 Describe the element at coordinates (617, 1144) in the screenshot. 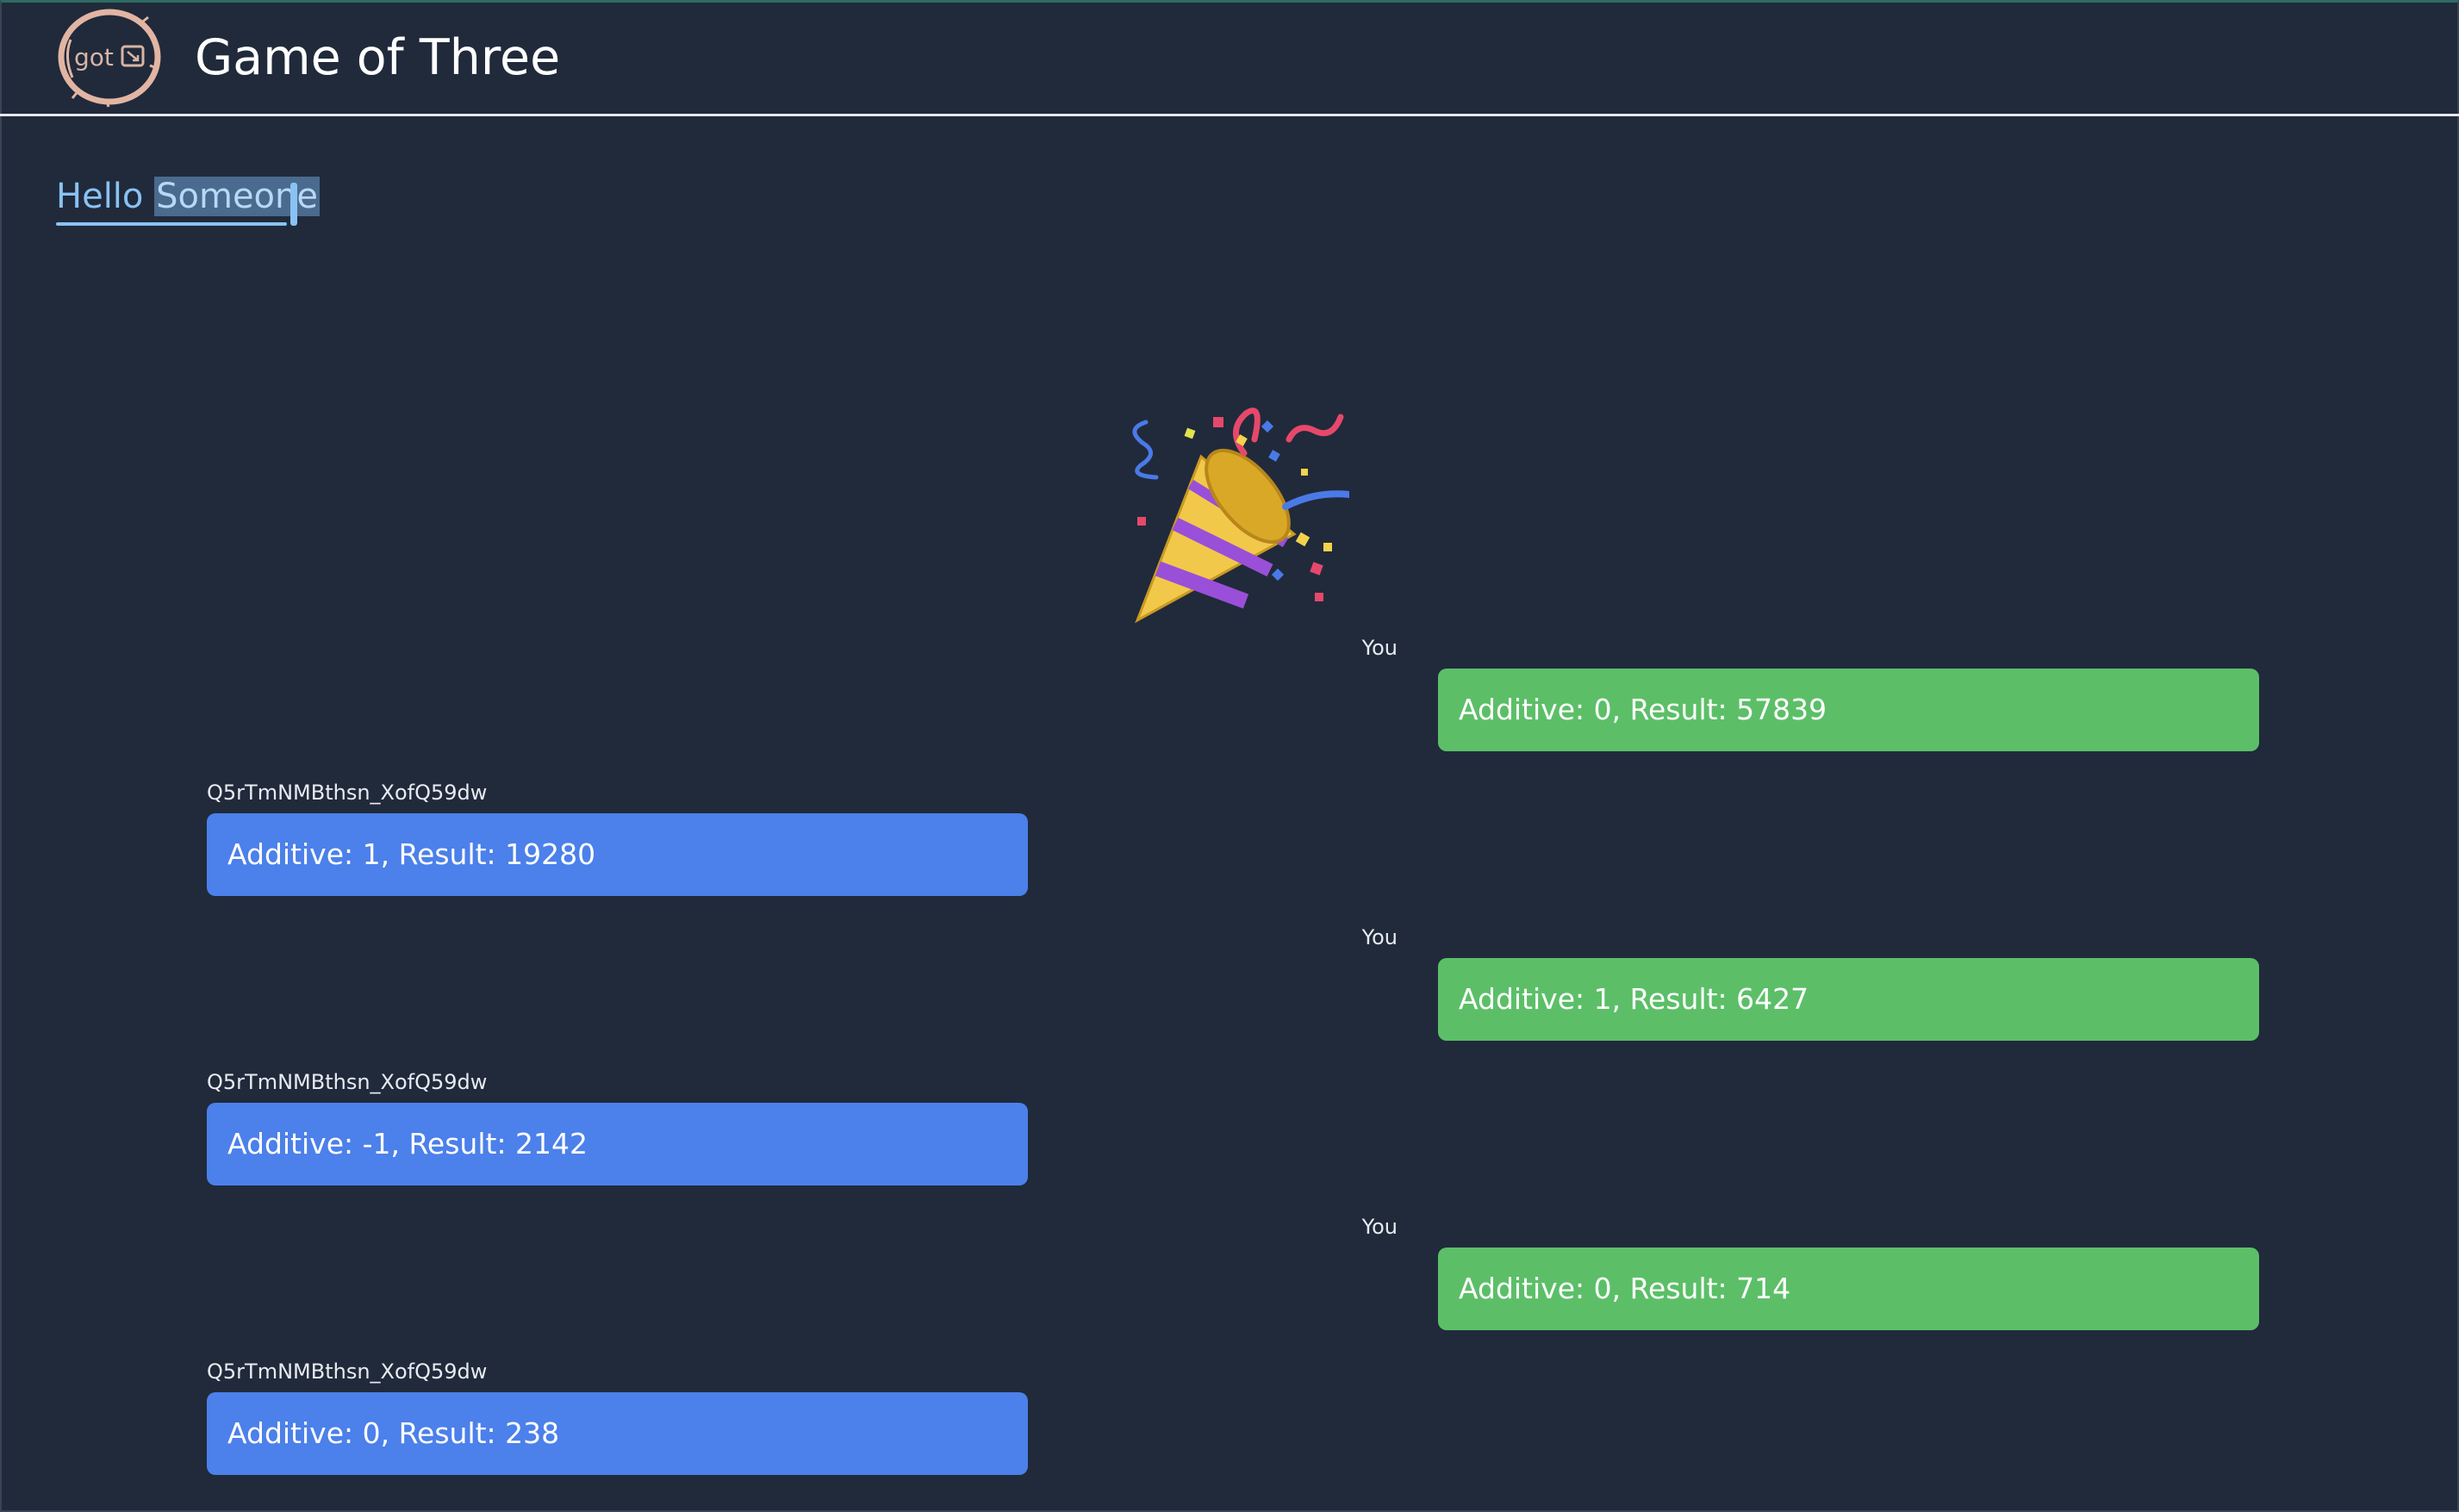

I see `move-bubble-opponent: Additive: -1, Result: 2142` at that location.